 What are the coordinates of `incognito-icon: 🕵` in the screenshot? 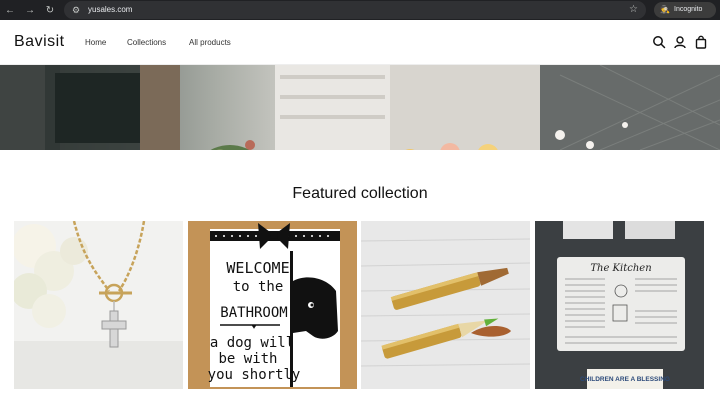 It's located at (665, 9).